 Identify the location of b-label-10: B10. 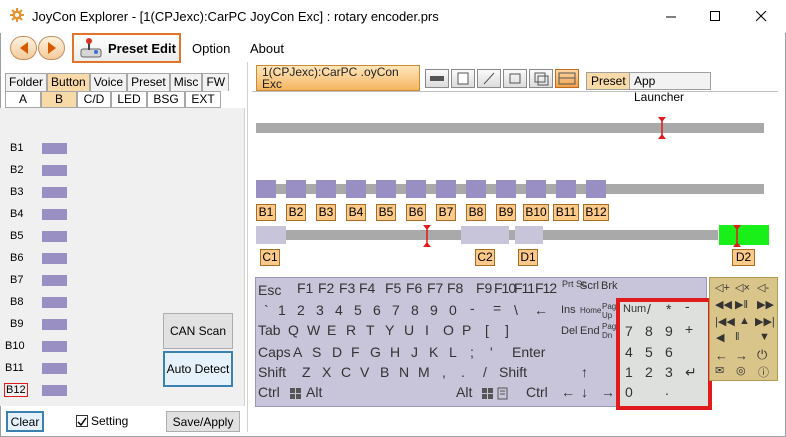
(536, 212).